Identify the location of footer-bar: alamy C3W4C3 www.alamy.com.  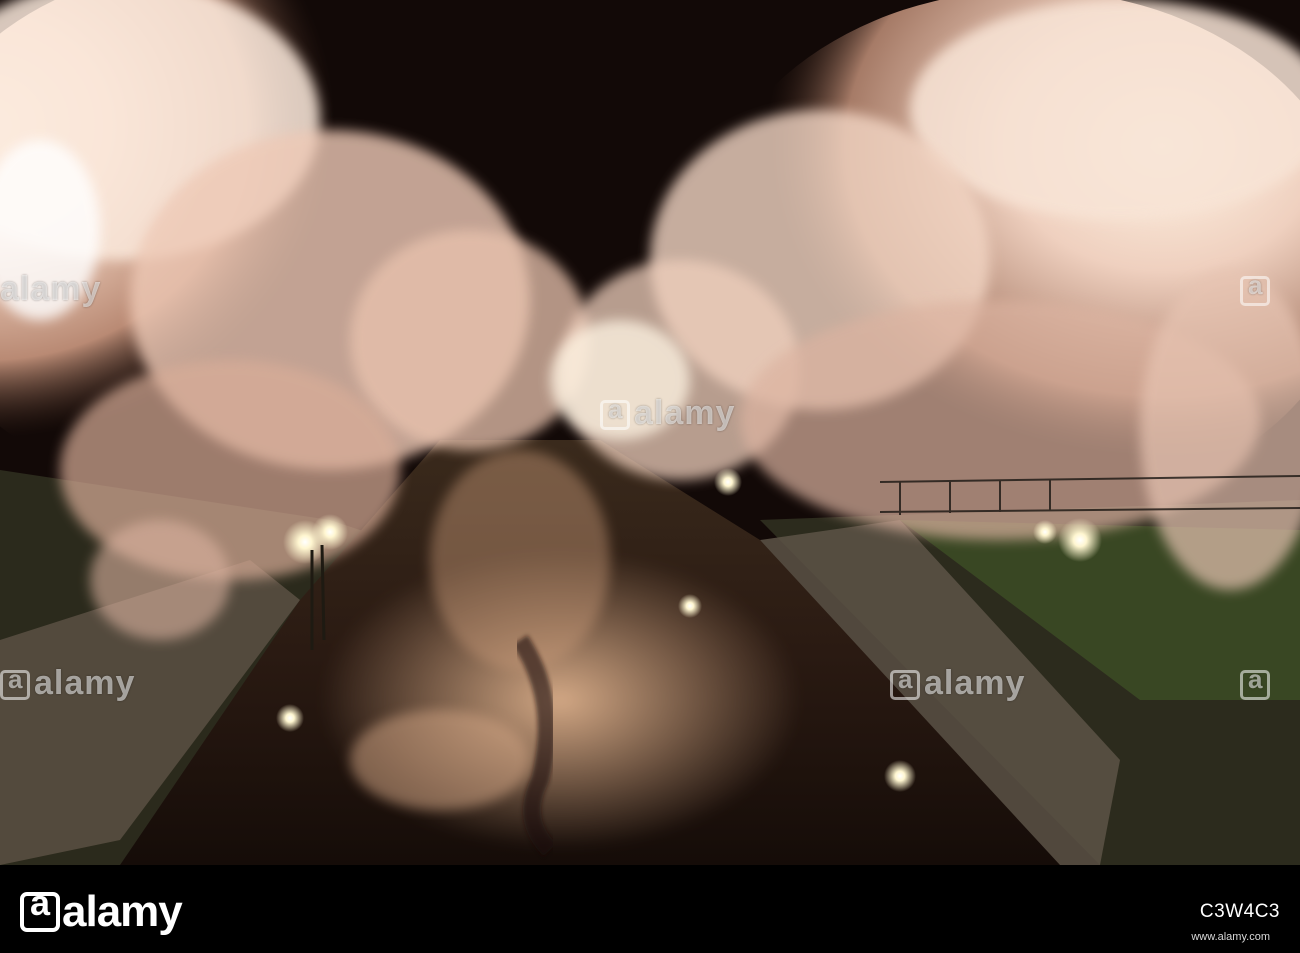
(650, 909).